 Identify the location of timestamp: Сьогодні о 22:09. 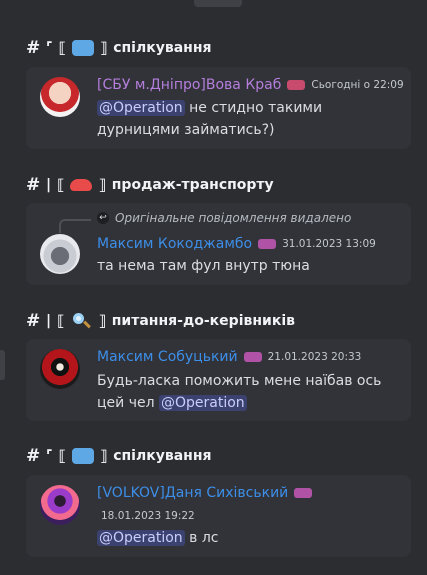
(357, 85).